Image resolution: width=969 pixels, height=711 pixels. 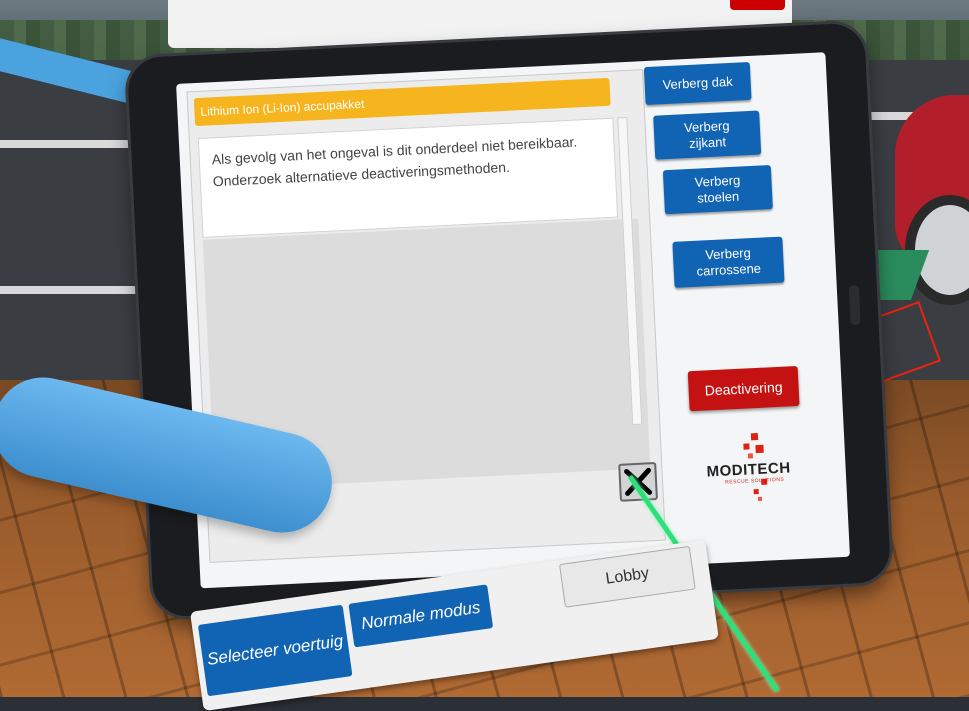 What do you see at coordinates (728, 262) in the screenshot?
I see `hide-body-button: Verberg carrossene` at bounding box center [728, 262].